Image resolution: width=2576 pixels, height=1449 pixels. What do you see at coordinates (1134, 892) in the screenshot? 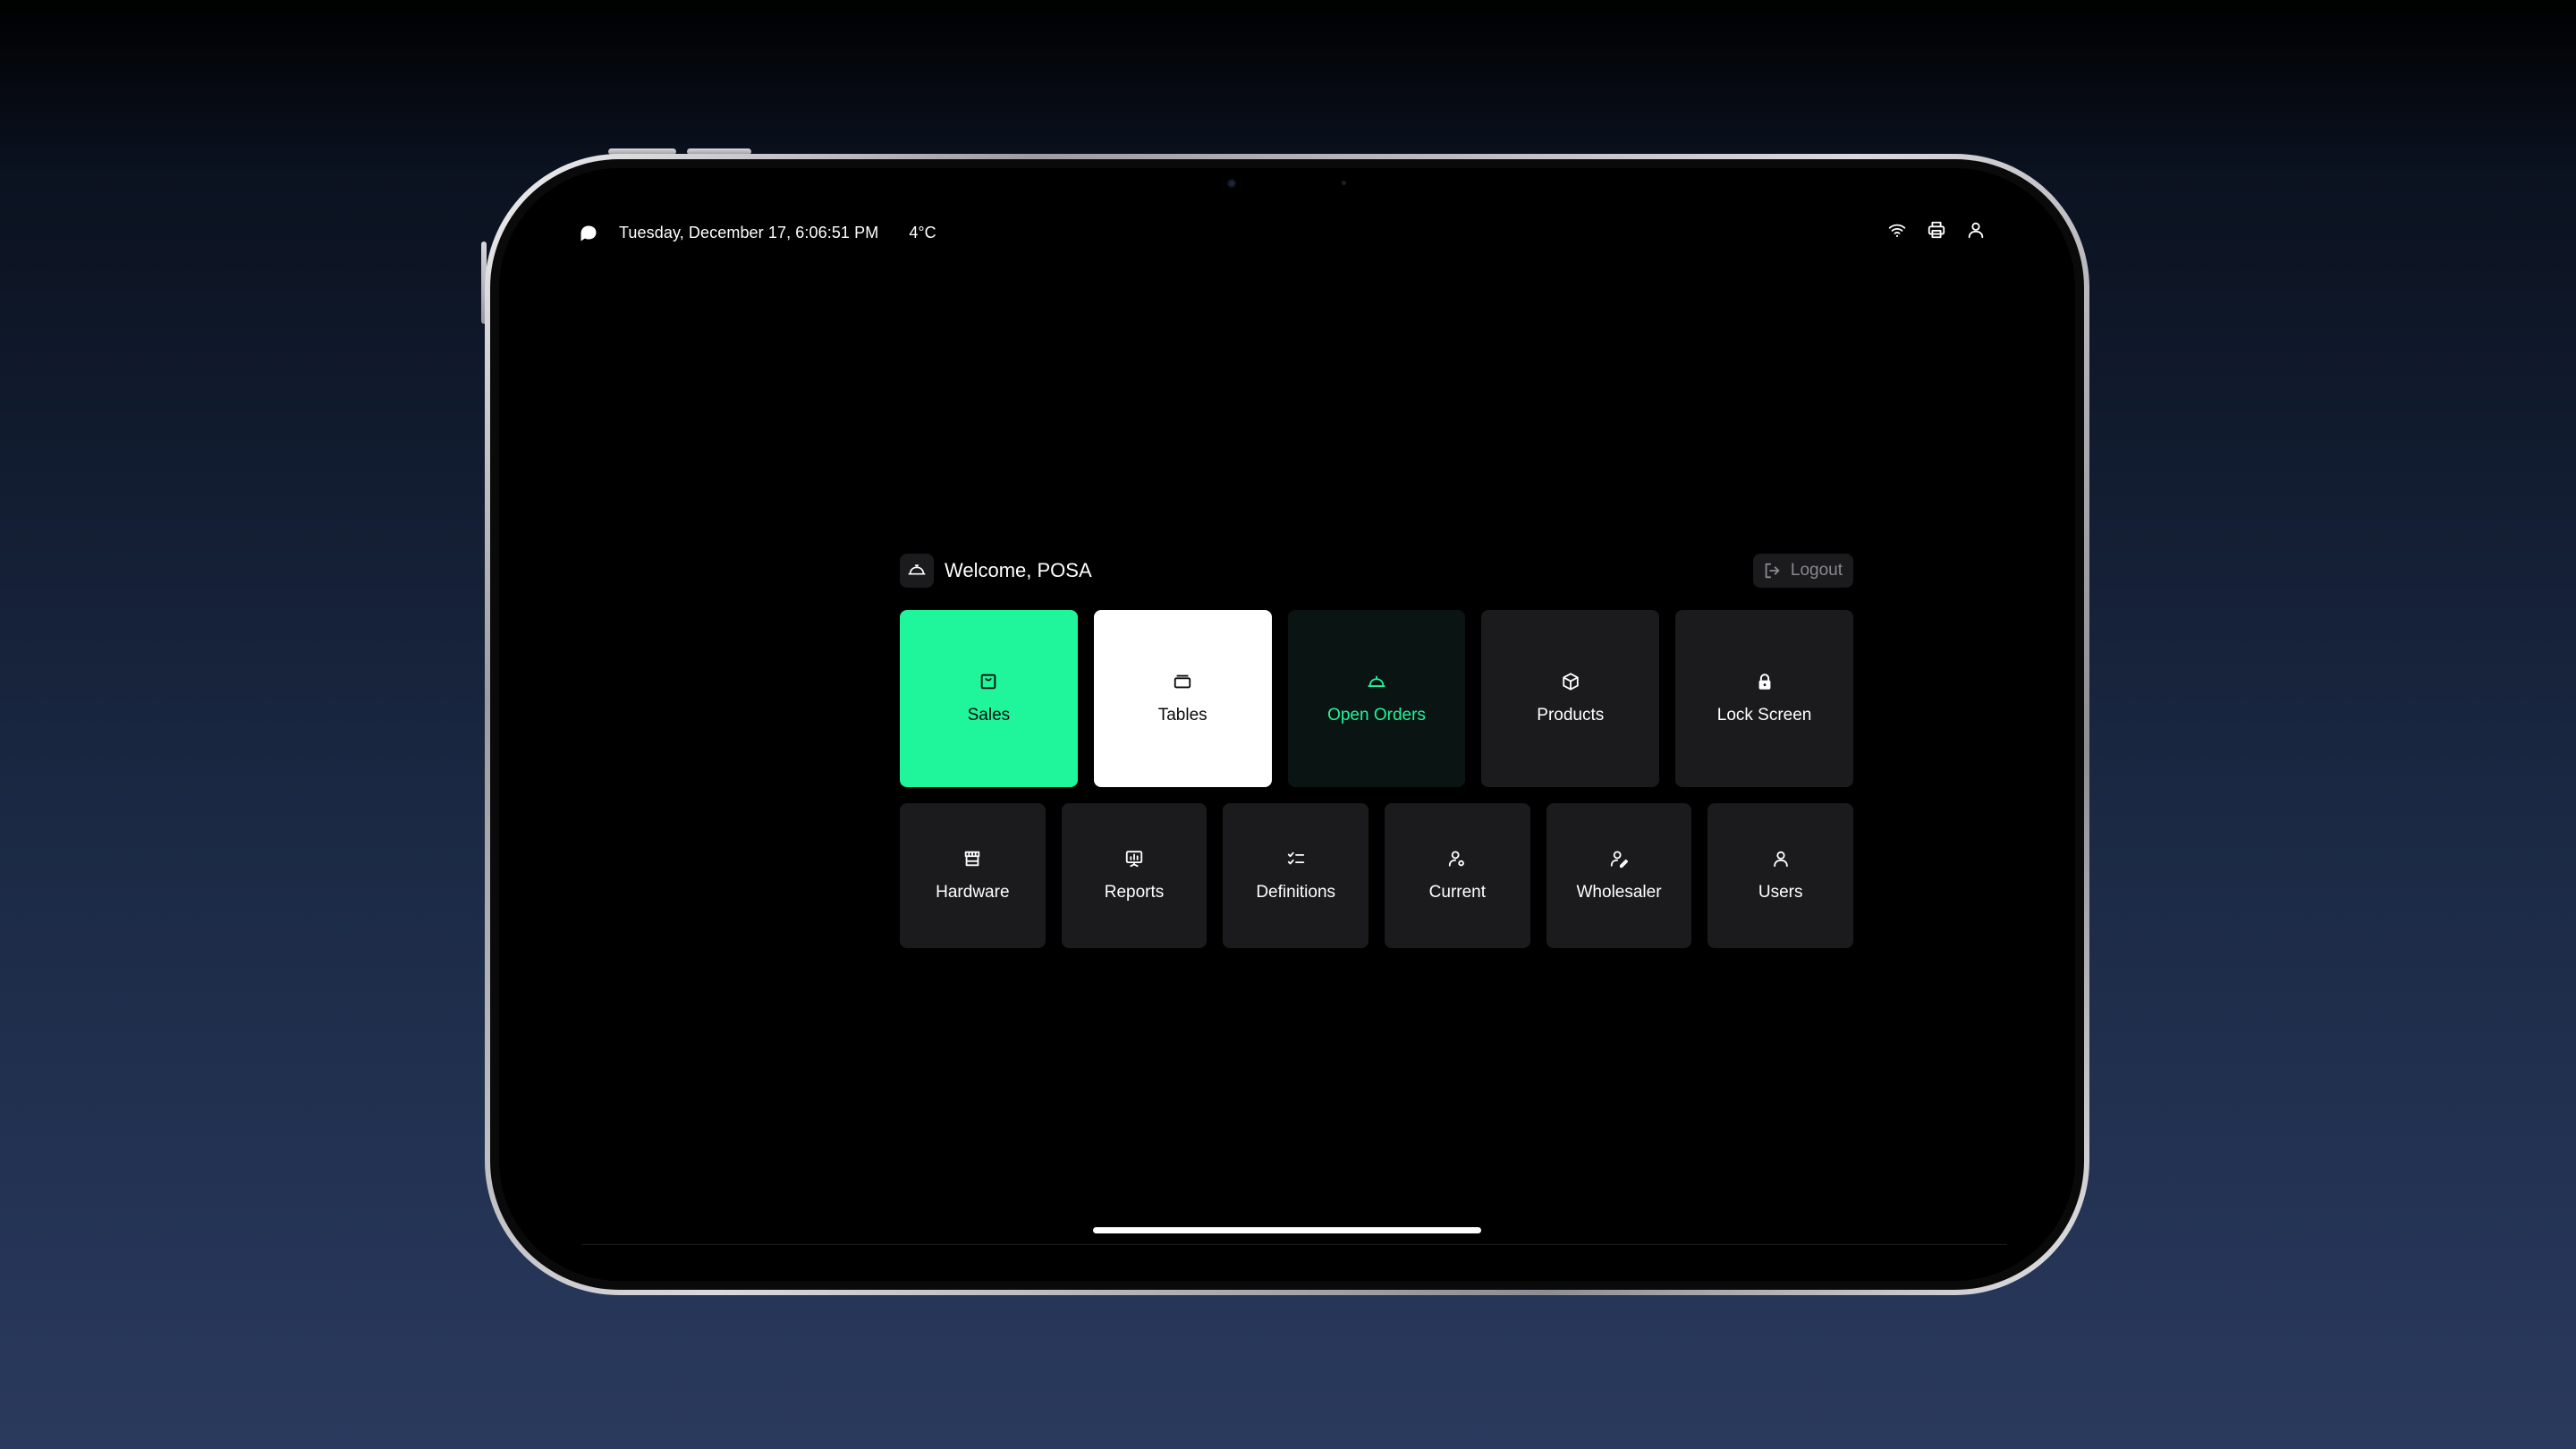
I see `reports-label: Reports` at bounding box center [1134, 892].